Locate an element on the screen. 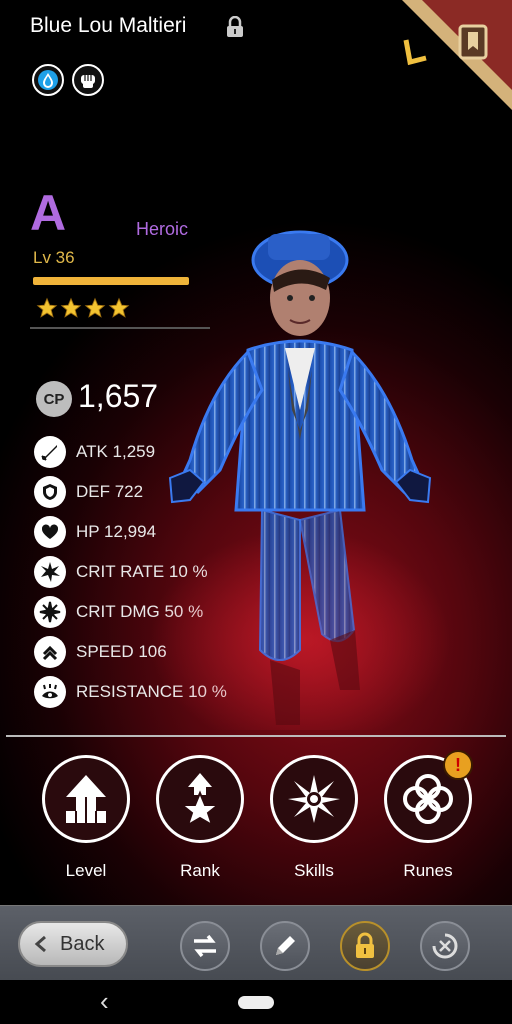 The height and width of the screenshot is (1024, 512). cp-icon: CP is located at coordinates (54, 399).